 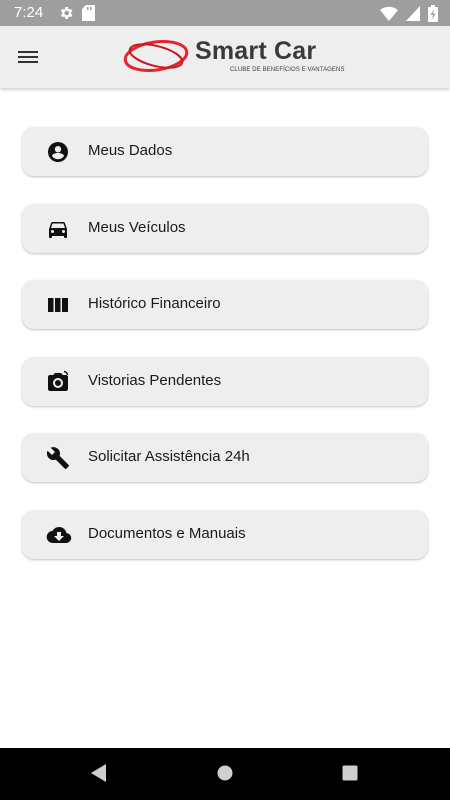 I want to click on system-nav-bar, so click(x=225, y=774).